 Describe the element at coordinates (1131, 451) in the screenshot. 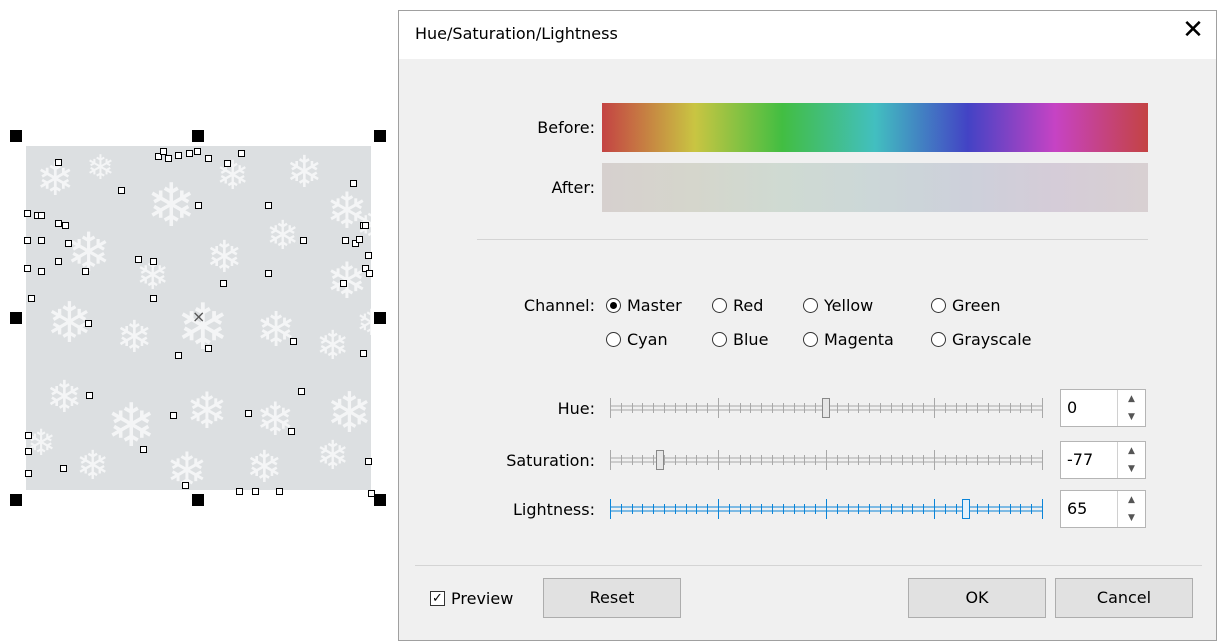

I see `saturation-increment-arrow-icon: ▲` at that location.